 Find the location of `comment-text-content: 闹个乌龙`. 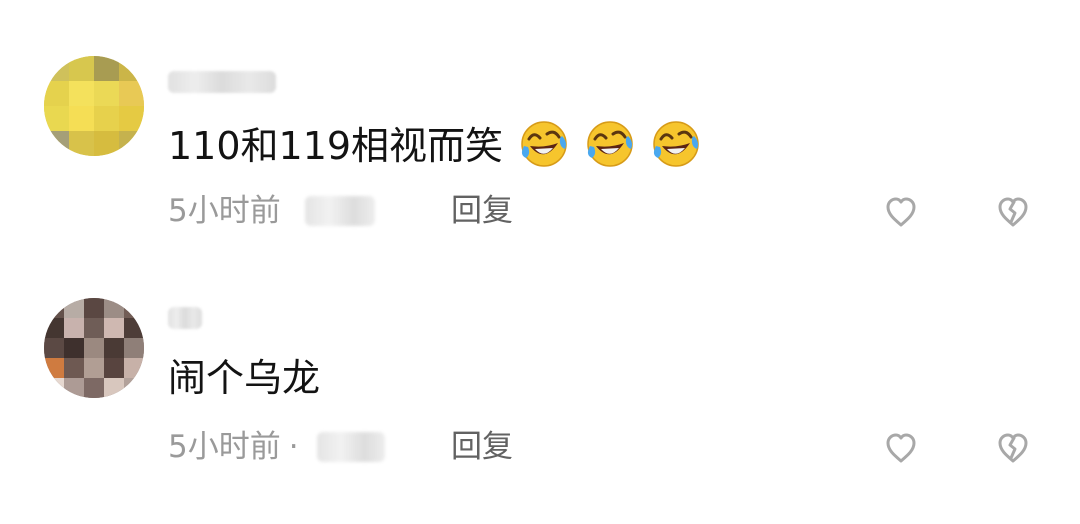

comment-text-content: 闹个乌龙 is located at coordinates (244, 378).